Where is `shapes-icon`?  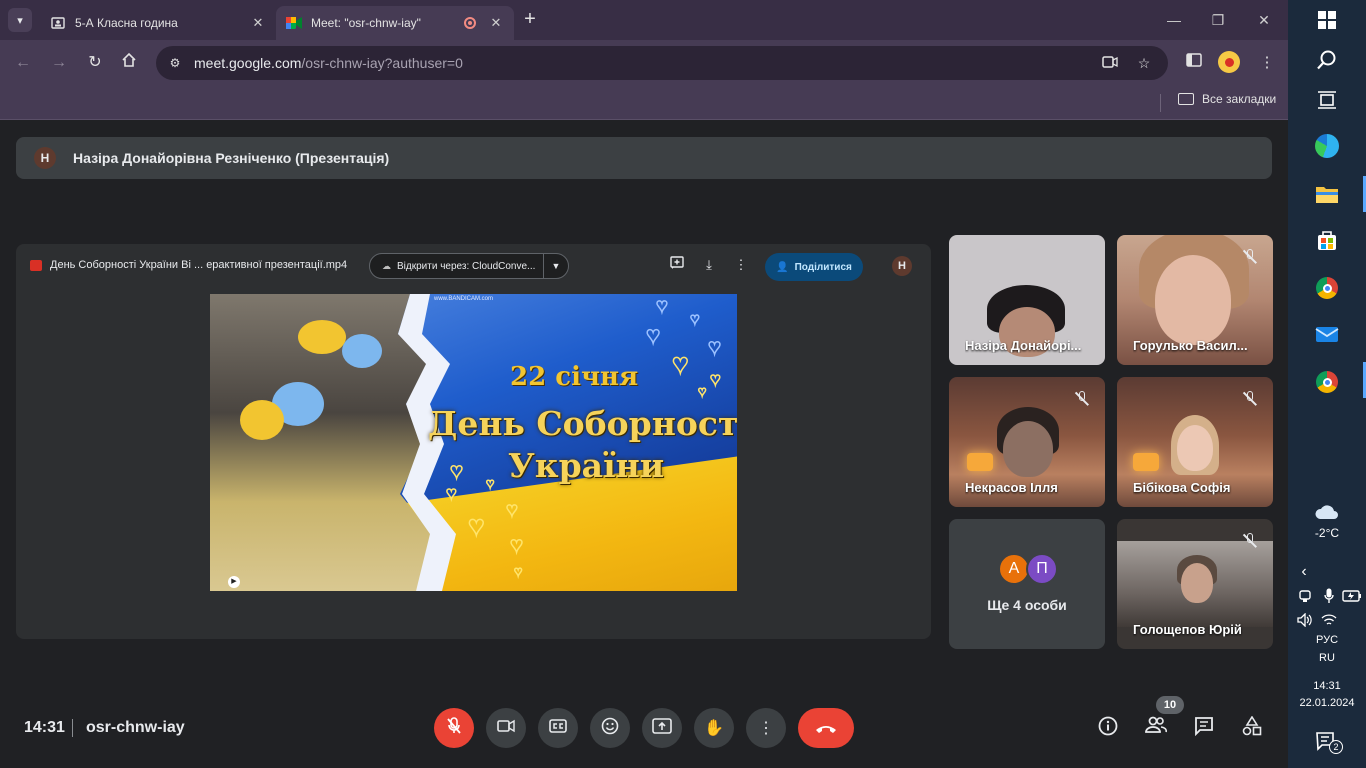 shapes-icon is located at coordinates (1252, 727).